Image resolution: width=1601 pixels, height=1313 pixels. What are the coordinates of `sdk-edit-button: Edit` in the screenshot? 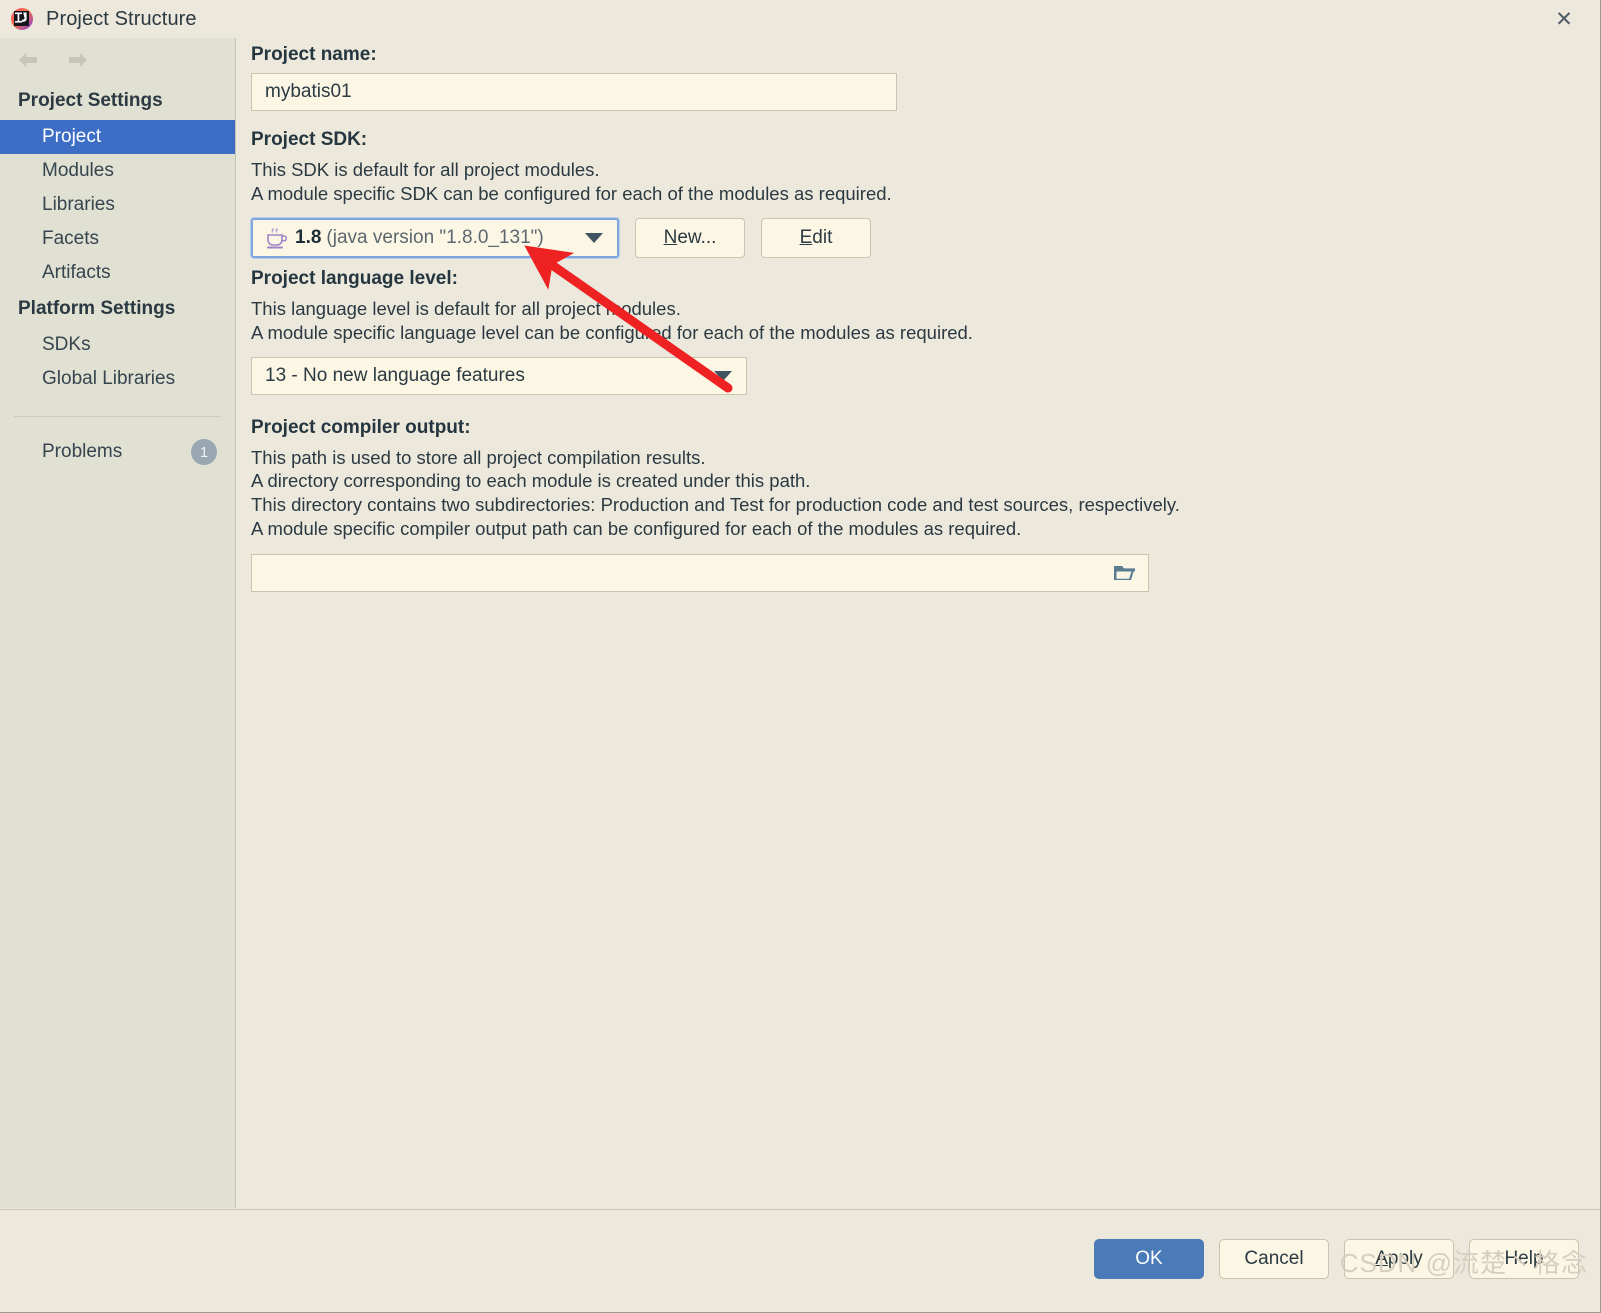 It's located at (816, 238).